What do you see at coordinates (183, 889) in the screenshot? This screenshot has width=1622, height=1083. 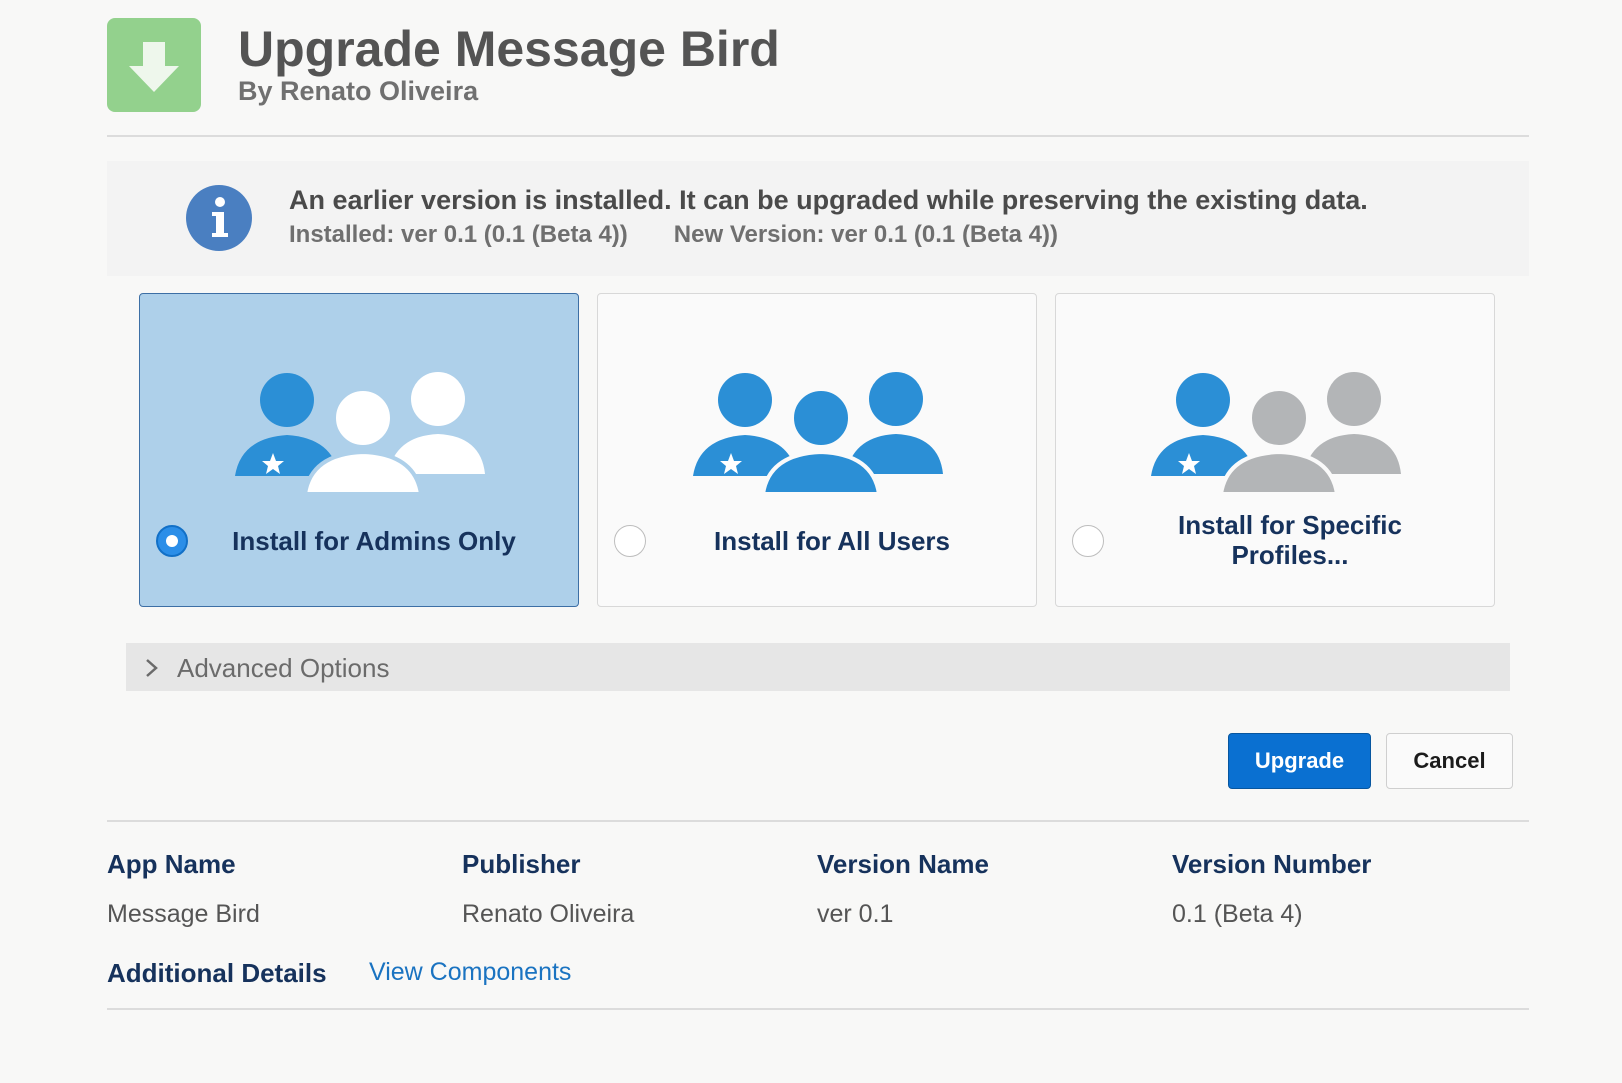 I see `detail-app-name: App Name Message Bird` at bounding box center [183, 889].